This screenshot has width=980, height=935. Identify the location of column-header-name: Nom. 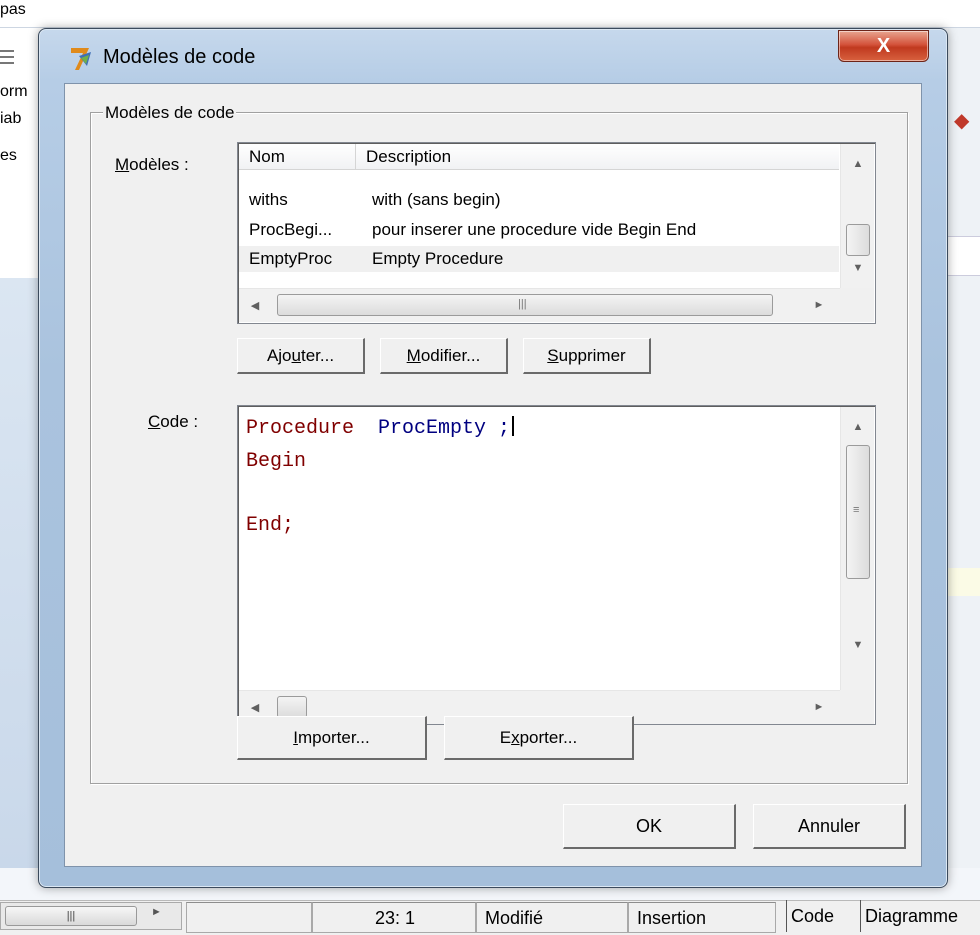
(297, 157).